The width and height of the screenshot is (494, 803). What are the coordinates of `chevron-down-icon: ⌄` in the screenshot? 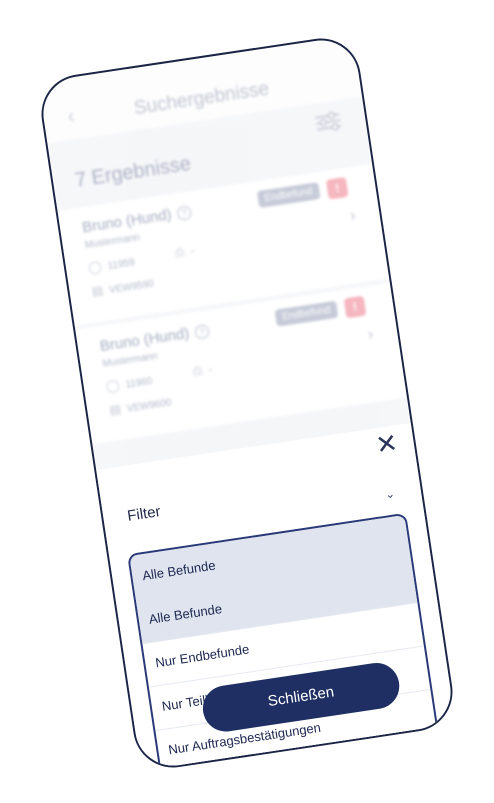 It's located at (390, 493).